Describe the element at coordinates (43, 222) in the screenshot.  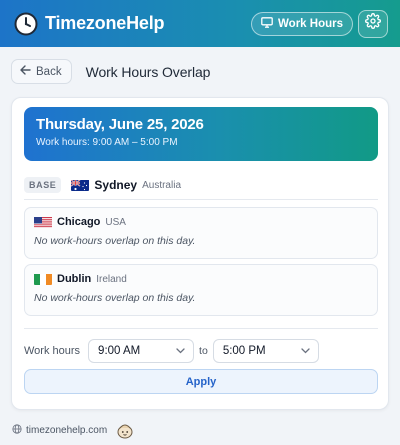
I see `usa-flag-icon` at that location.